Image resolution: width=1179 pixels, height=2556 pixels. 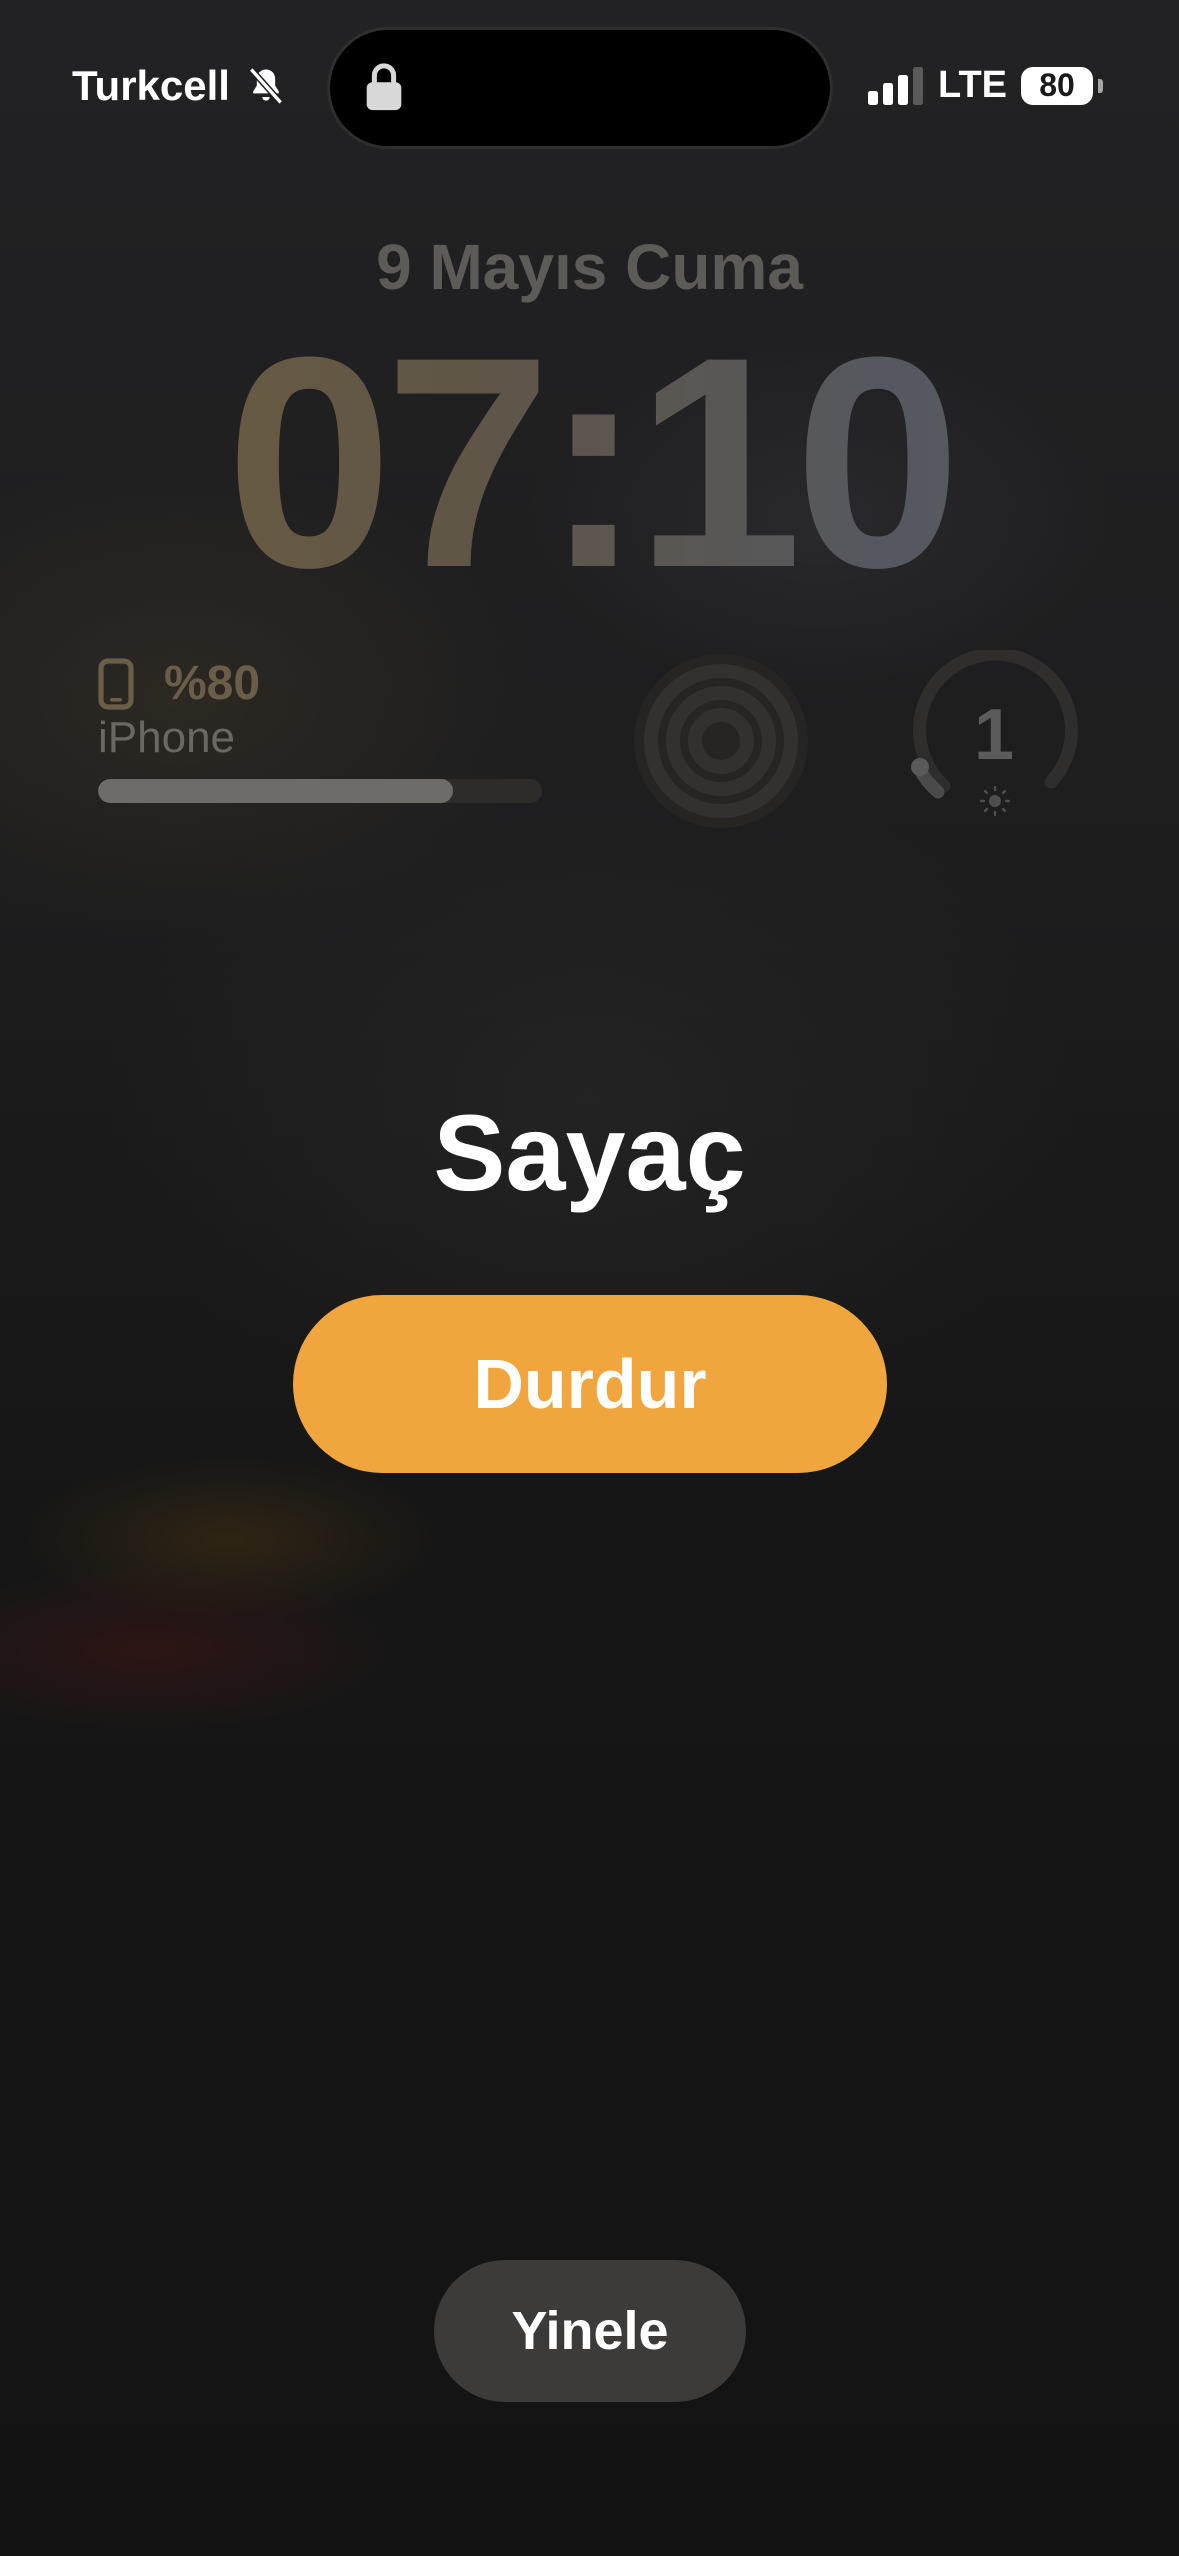 I want to click on carrier-name: Turkcell, so click(x=151, y=85).